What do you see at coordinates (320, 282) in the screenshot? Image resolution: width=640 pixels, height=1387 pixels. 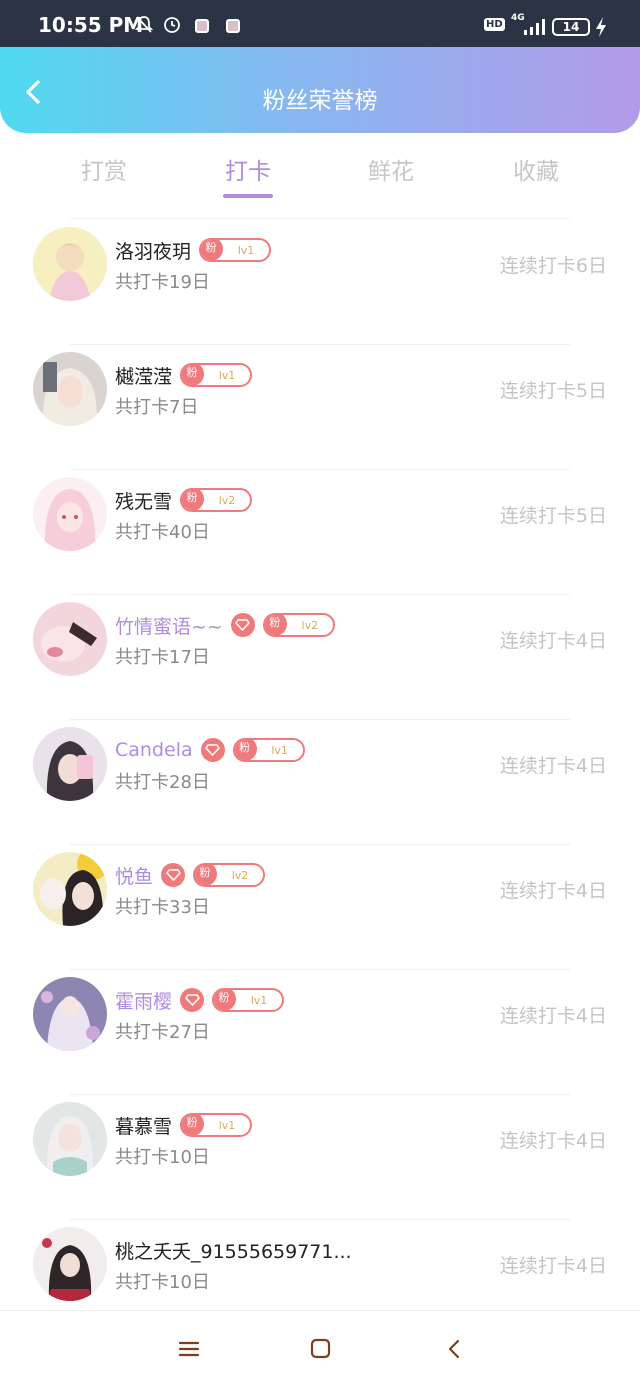 I see `list-item: 洛羽夜玥 粉 lv1 共打卡19日 连续打卡6日` at bounding box center [320, 282].